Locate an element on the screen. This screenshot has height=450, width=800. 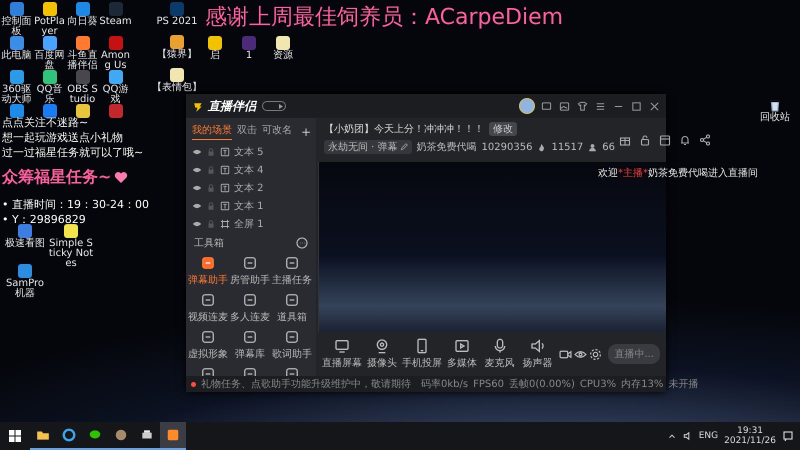
icon-label: 【猿界】 is located at coordinates (177, 55).